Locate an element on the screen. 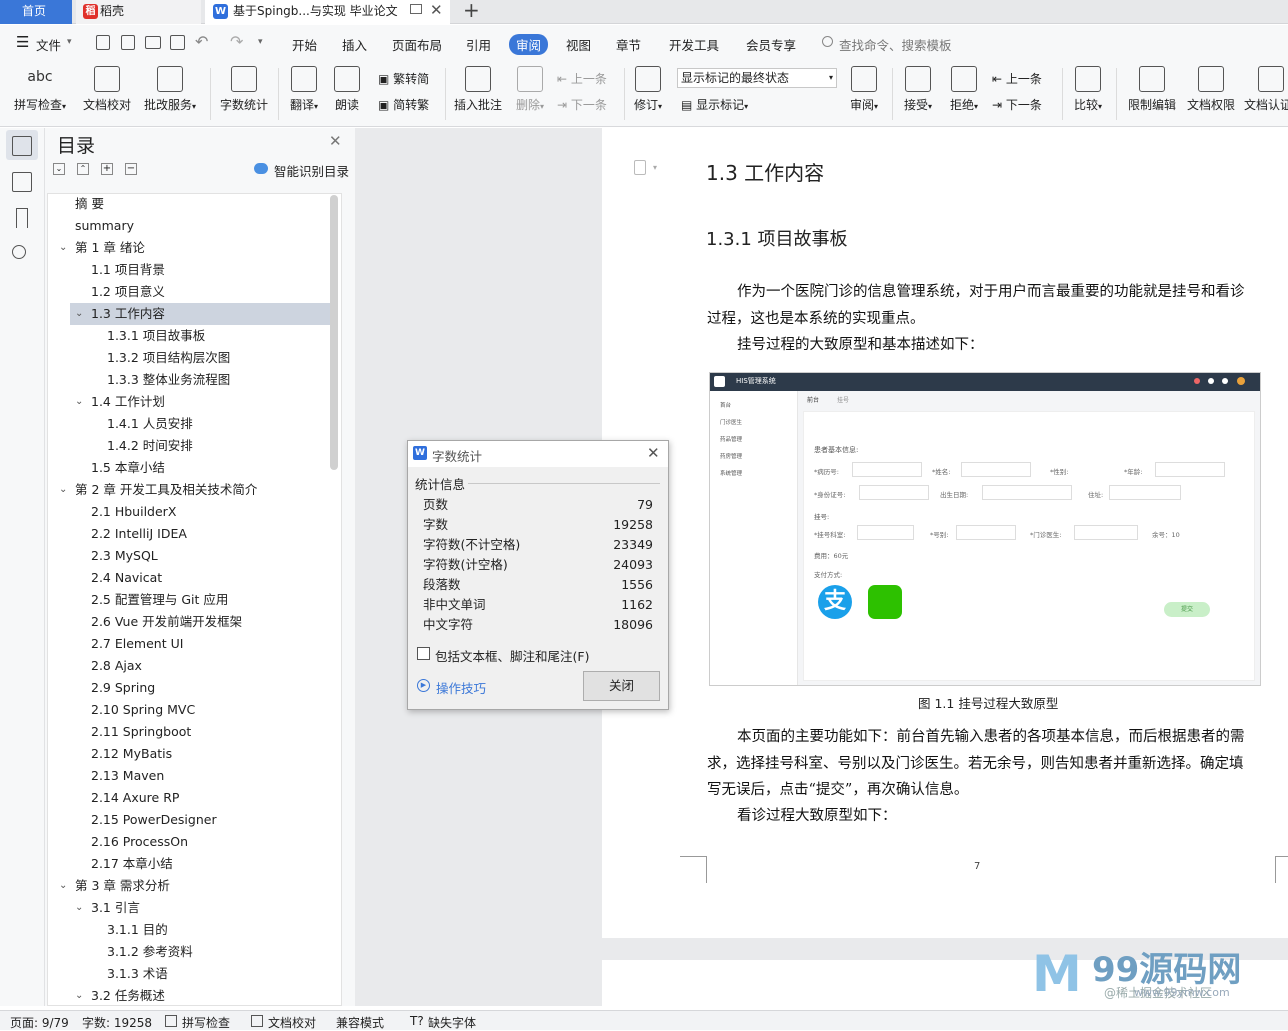 The image size is (1288, 1031). tips-link: 操作技巧 is located at coordinates (461, 687).